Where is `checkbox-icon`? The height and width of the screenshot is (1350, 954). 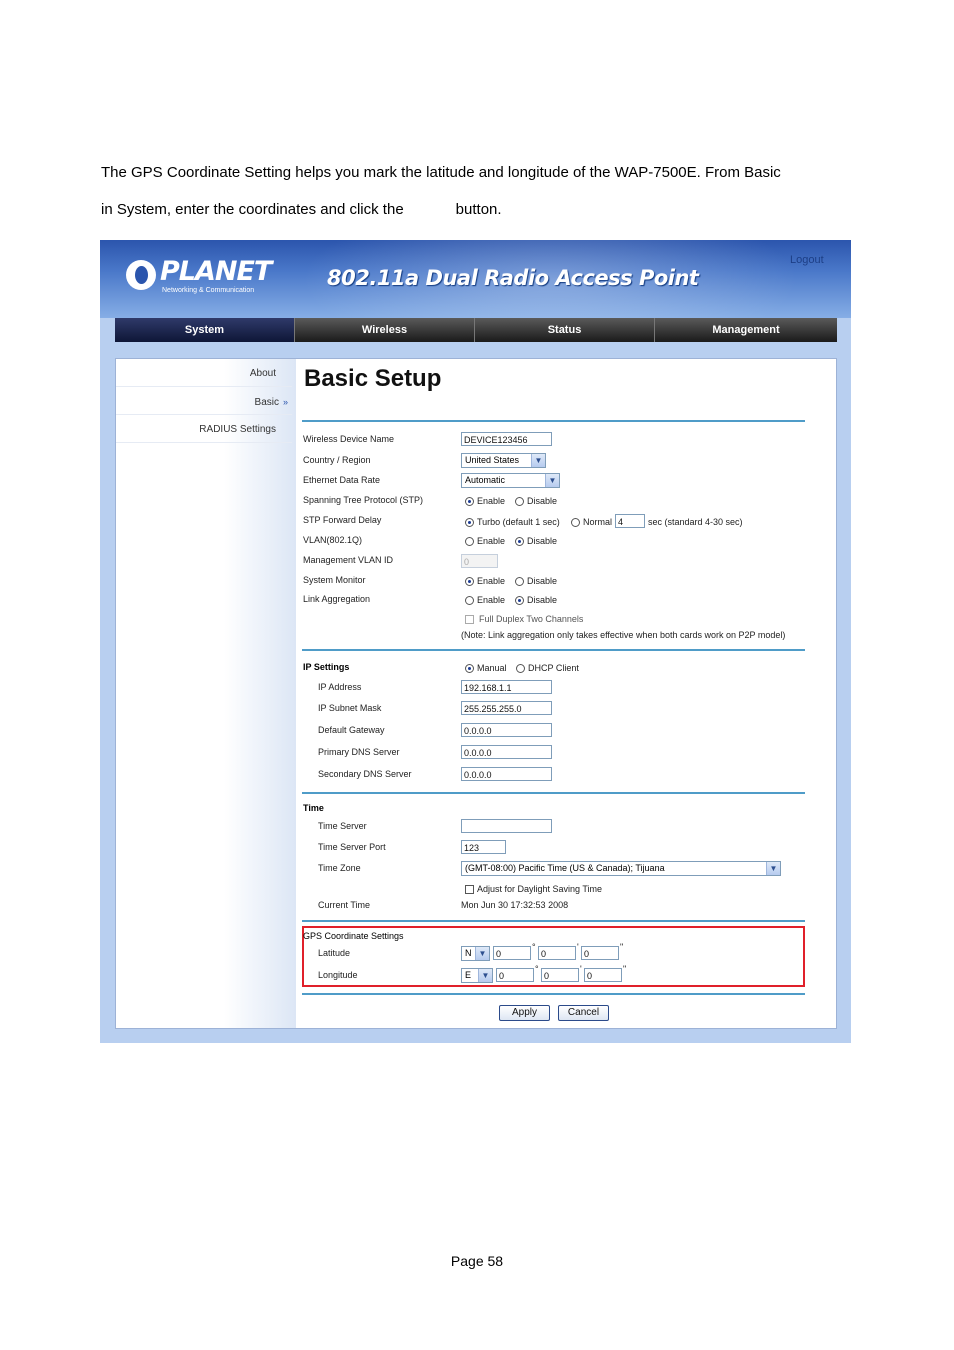
checkbox-icon is located at coordinates (469, 619).